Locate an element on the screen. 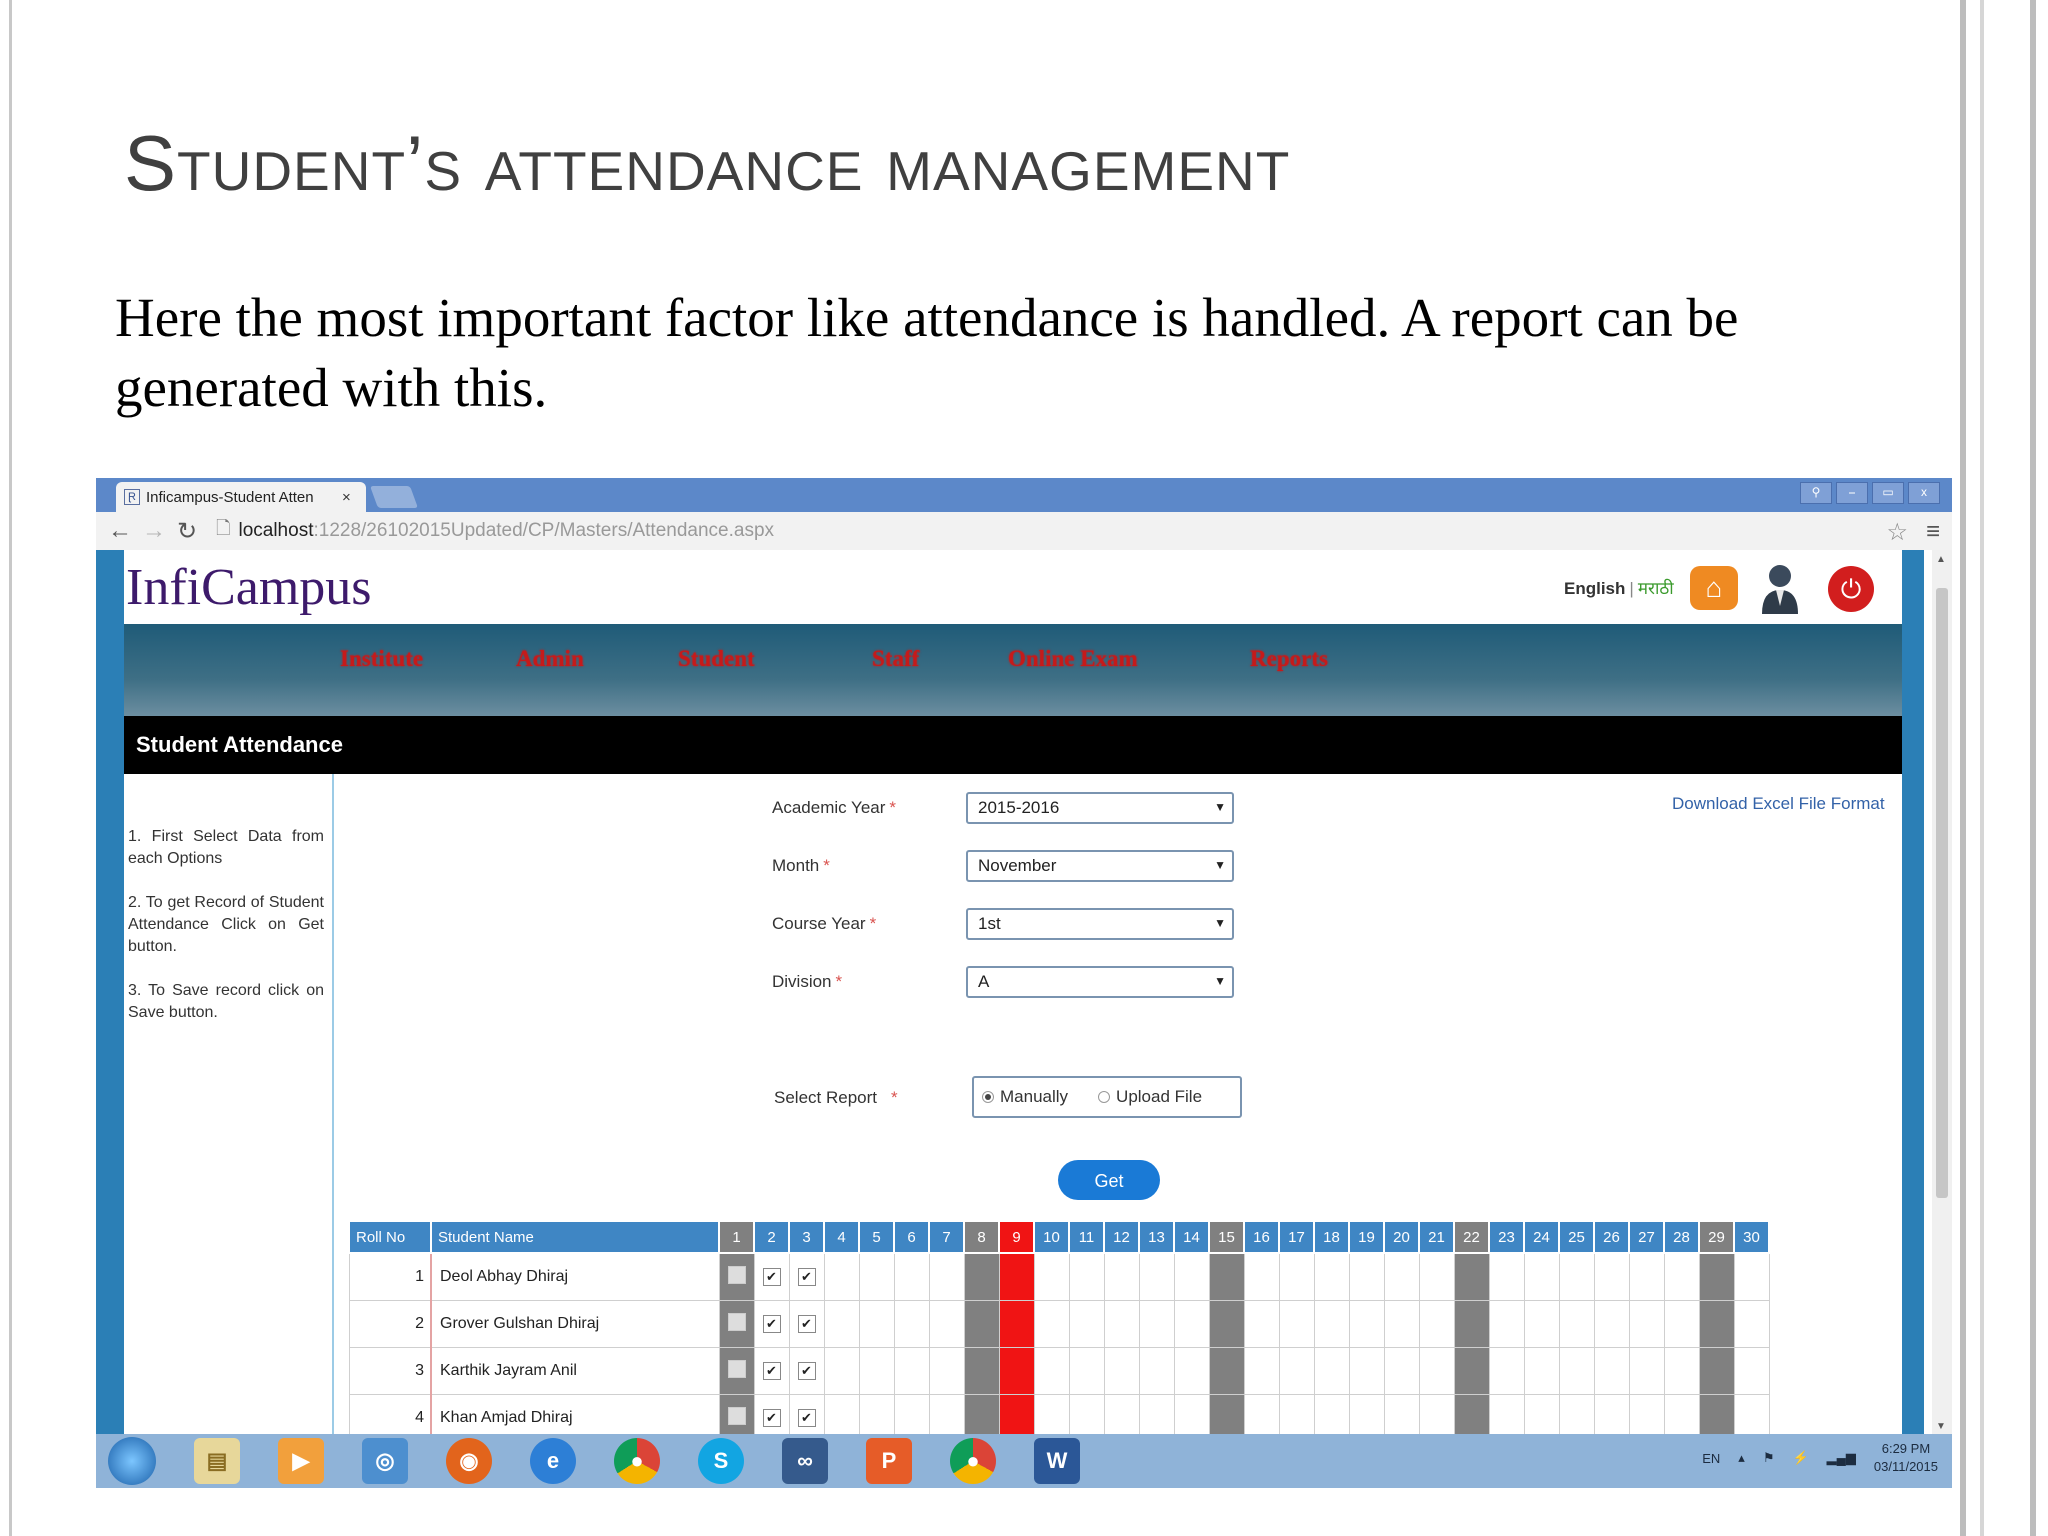  roll-no-cell: 2 is located at coordinates (390, 1324).